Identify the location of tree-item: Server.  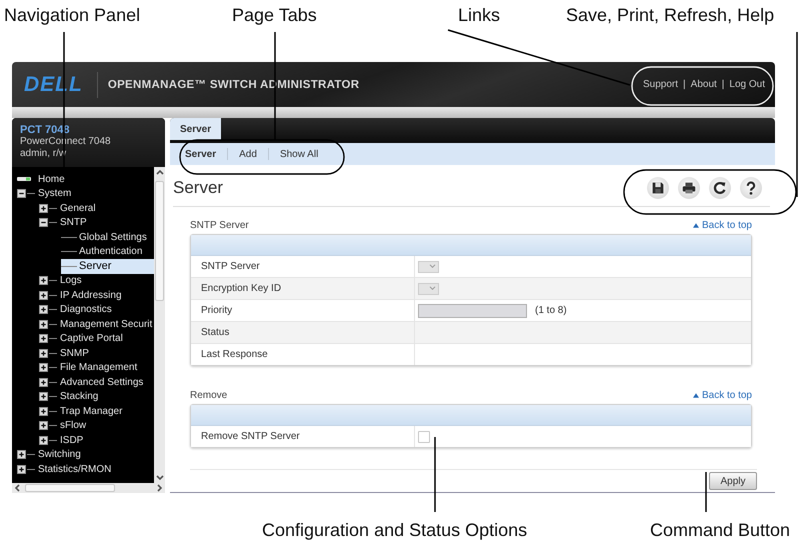
(107, 266).